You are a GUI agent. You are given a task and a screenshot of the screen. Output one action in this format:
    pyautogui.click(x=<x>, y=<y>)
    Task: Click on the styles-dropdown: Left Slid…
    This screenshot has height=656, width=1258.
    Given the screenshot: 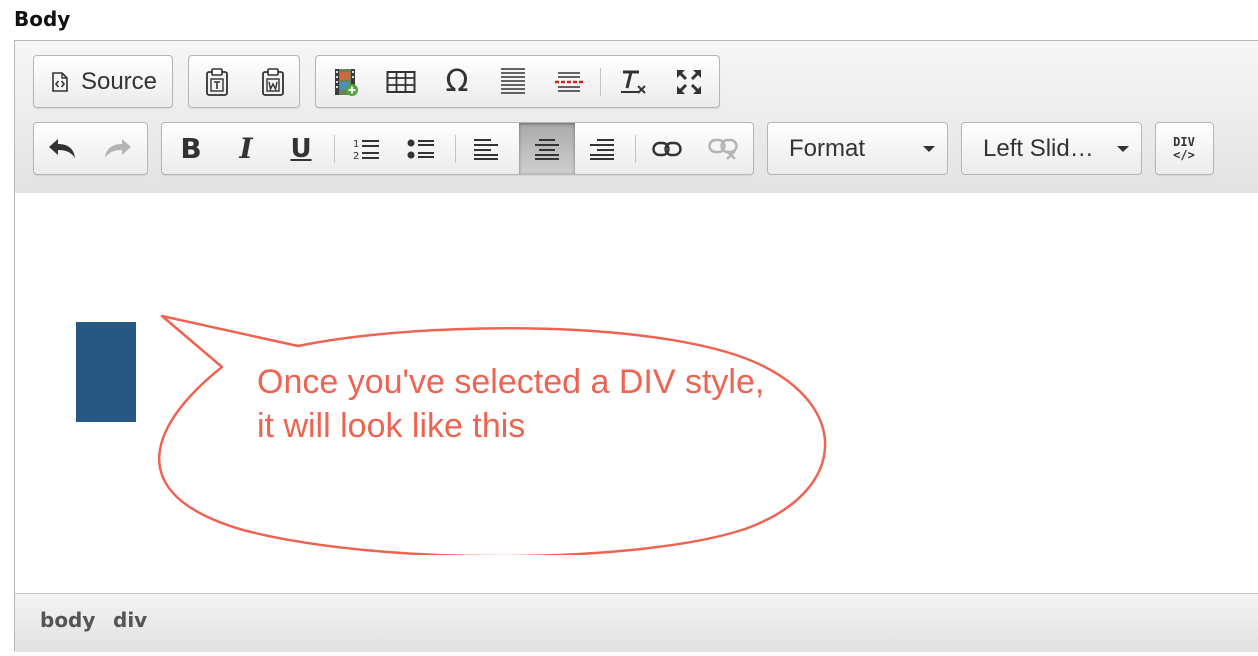 What is the action you would take?
    pyautogui.click(x=1051, y=148)
    